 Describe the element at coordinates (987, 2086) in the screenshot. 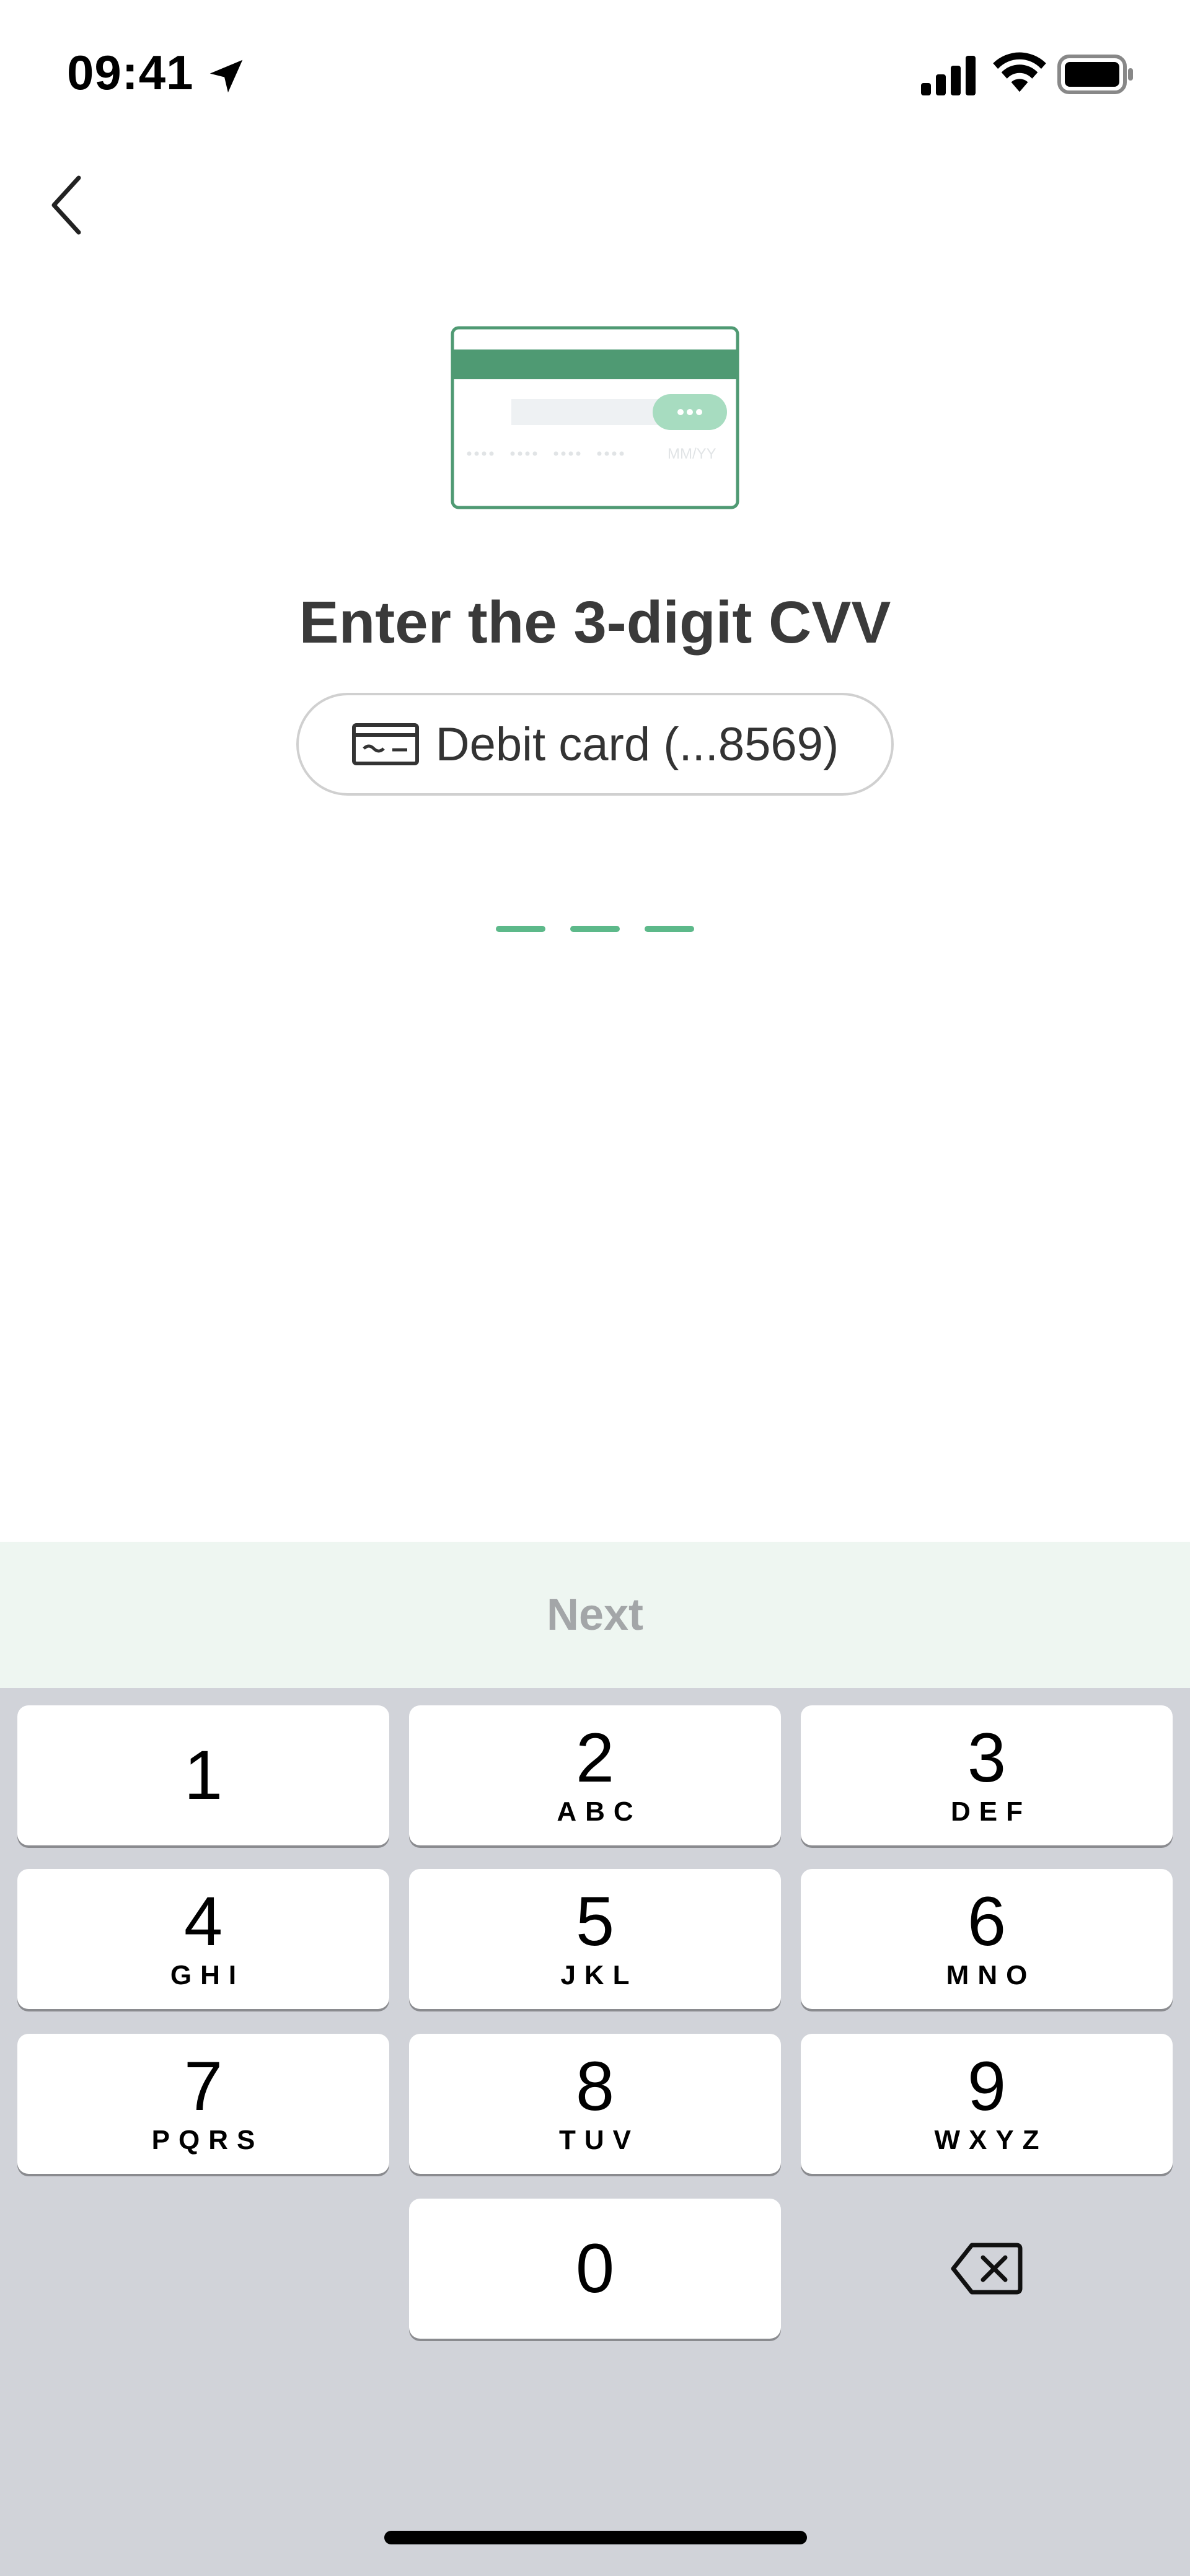

I see `key-digit: 9` at that location.